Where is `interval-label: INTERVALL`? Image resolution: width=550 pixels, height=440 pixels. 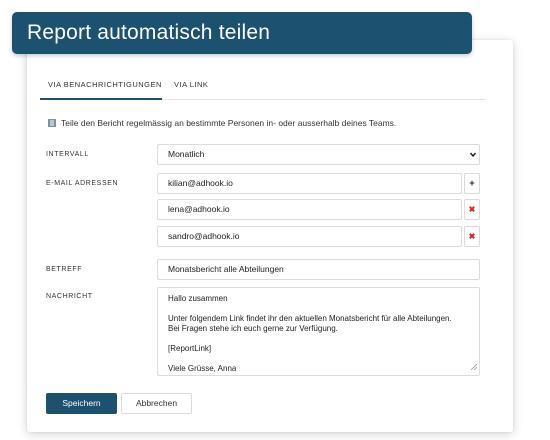 interval-label: INTERVALL is located at coordinates (67, 154).